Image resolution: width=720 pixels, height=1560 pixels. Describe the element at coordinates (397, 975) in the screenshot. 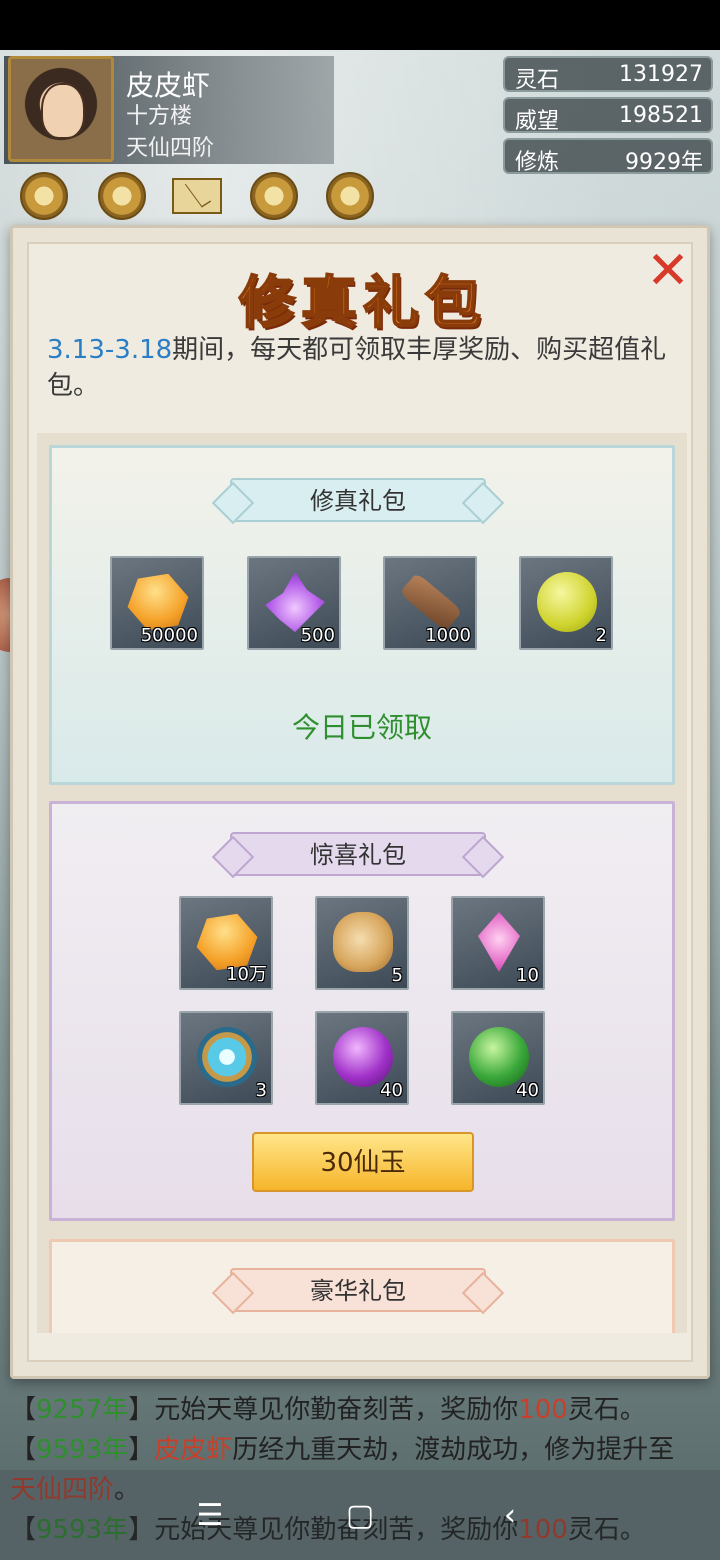

I see `item-quantity: 5` at that location.